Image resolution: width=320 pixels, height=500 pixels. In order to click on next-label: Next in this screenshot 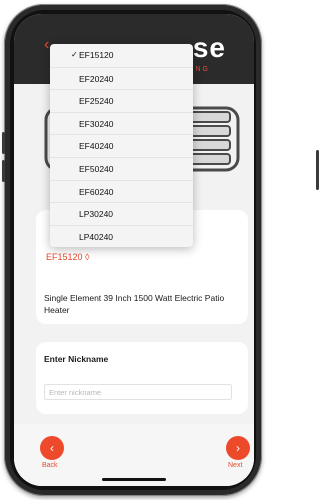, I will do `click(235, 465)`.